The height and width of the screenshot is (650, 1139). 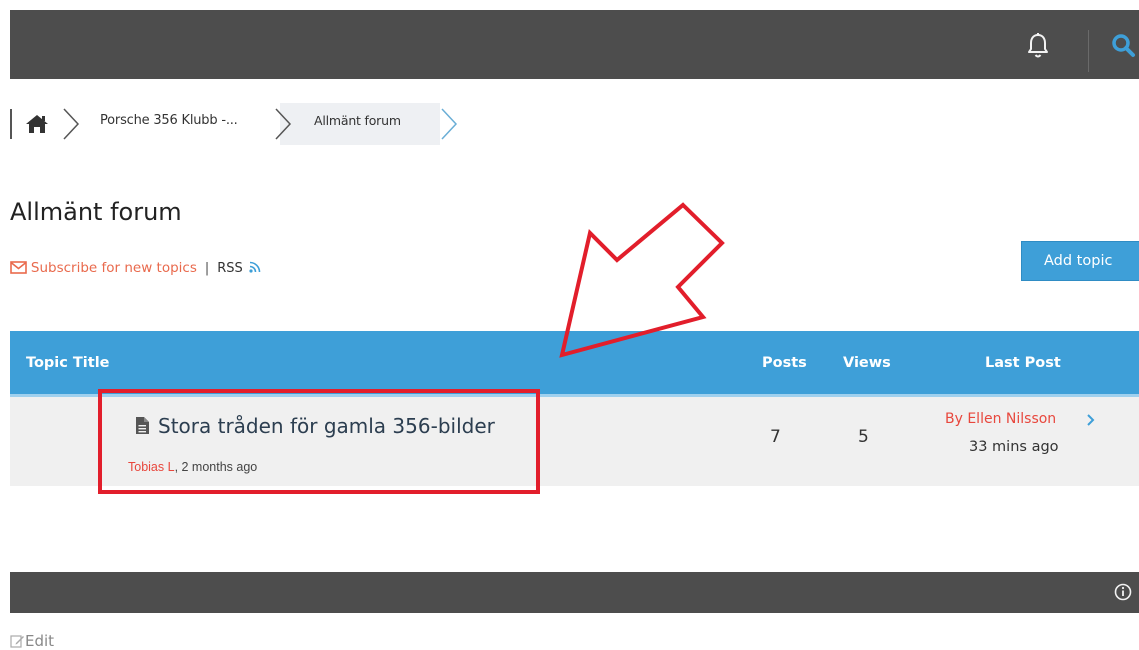 What do you see at coordinates (255, 267) in the screenshot?
I see `rss-icon` at bounding box center [255, 267].